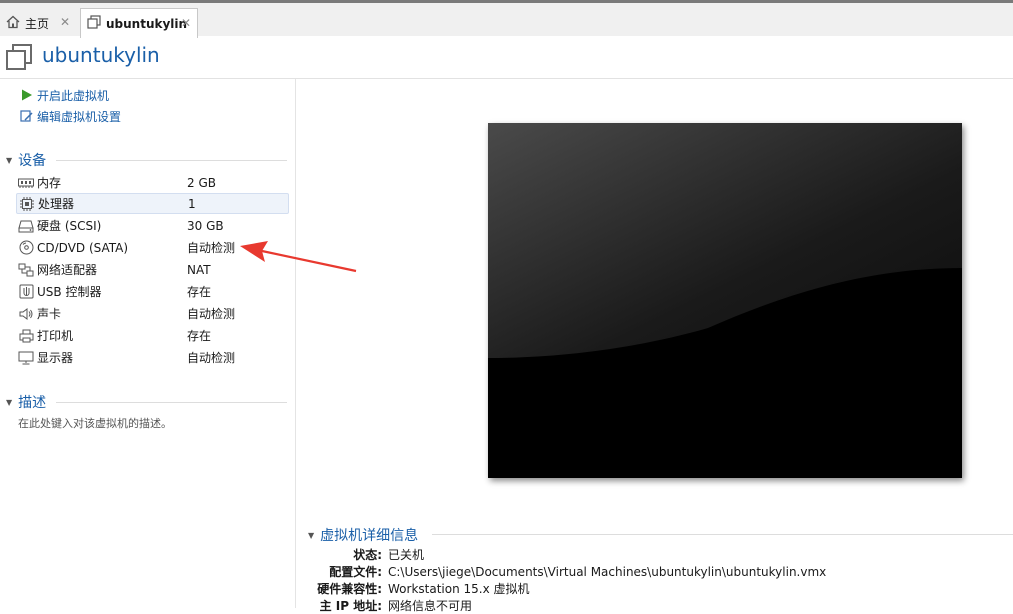 The height and width of the screenshot is (614, 1013). Describe the element at coordinates (26, 358) in the screenshot. I see `display-icon` at that location.